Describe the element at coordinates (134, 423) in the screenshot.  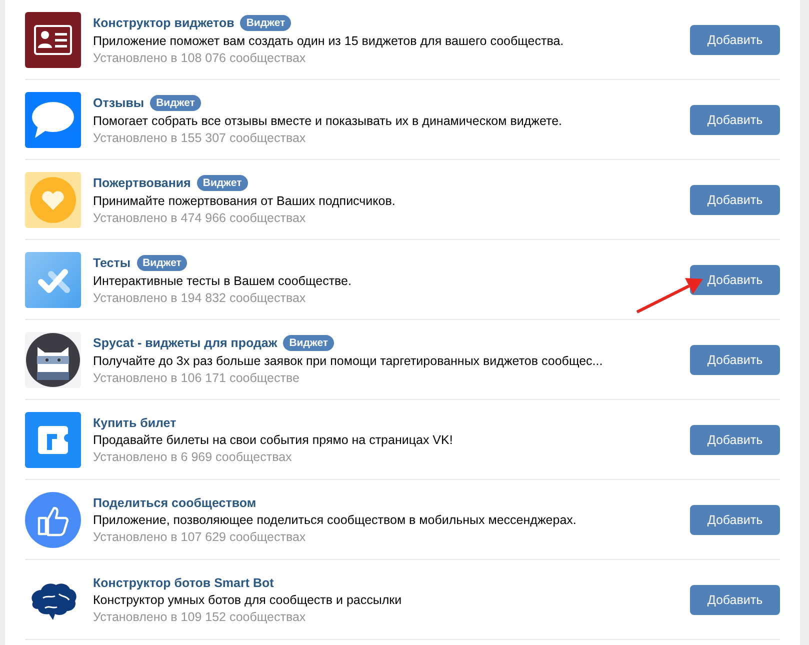
I see `app-title: Купить билет` at that location.